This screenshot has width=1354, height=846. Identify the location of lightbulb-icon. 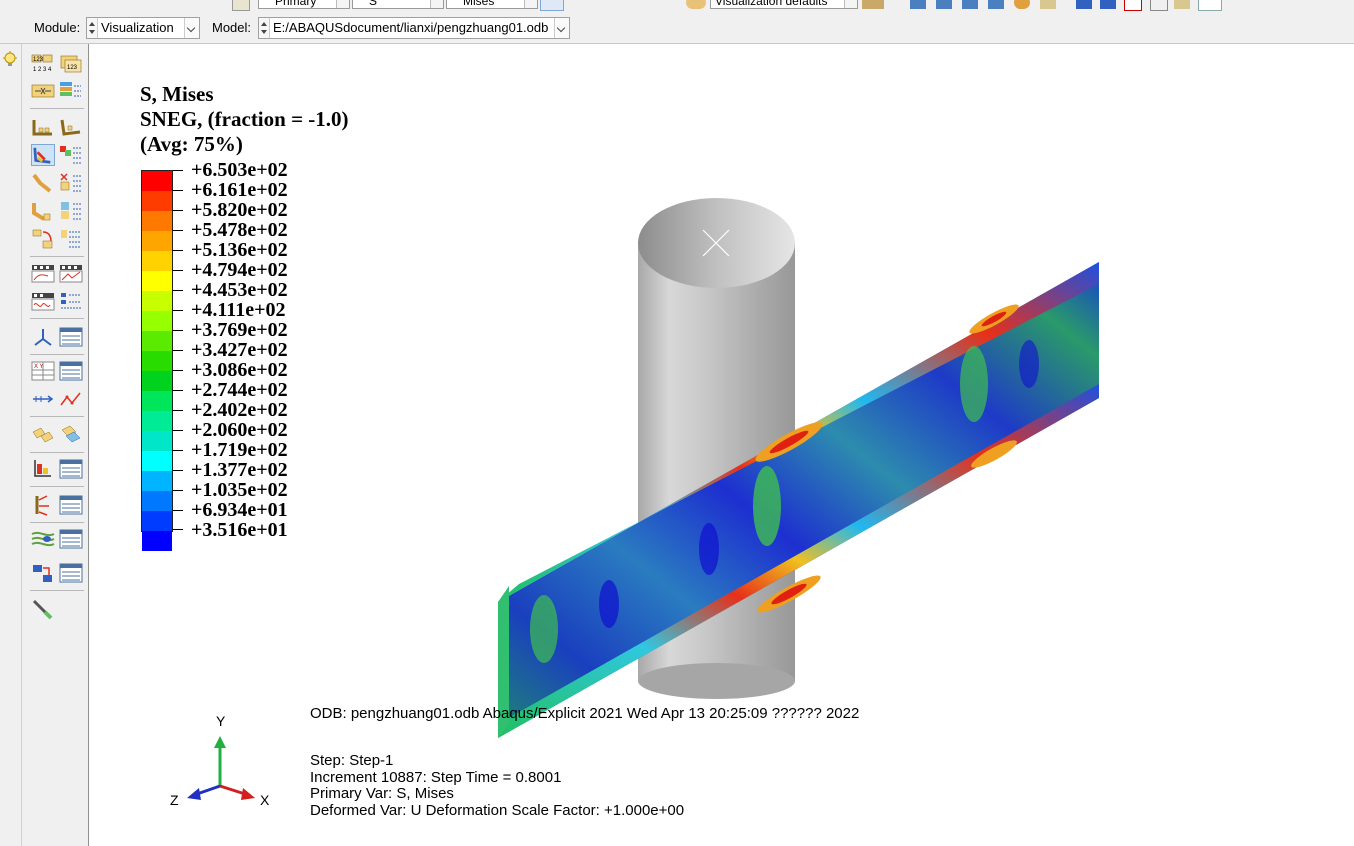
(10, 60).